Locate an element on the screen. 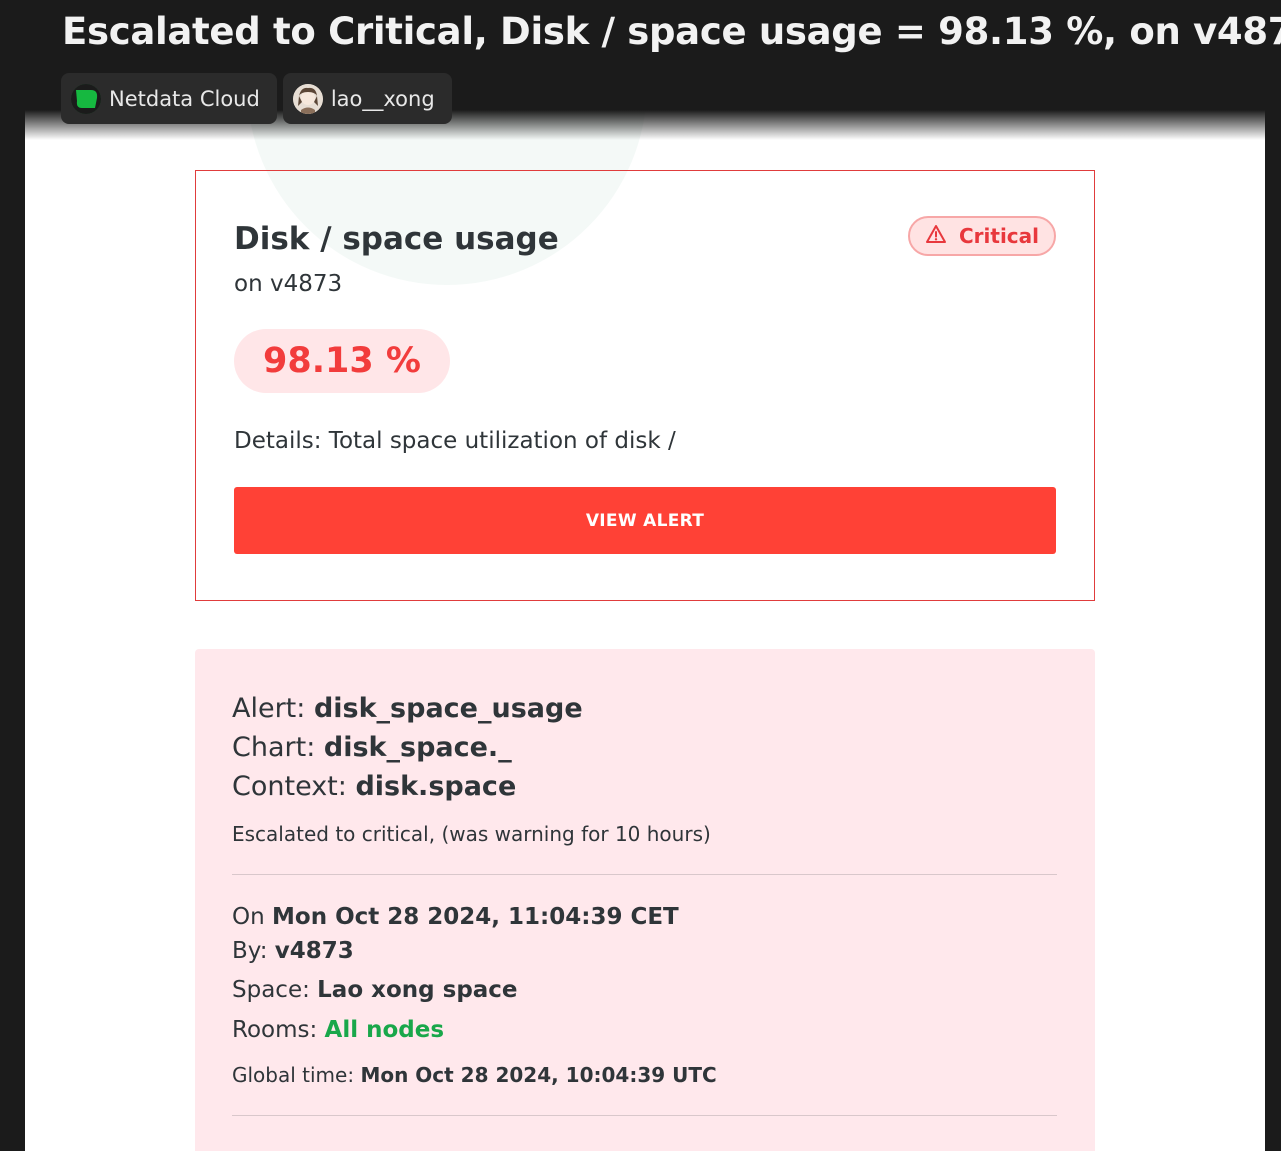  alert-name-value: disk_space_usage is located at coordinates (448, 708).